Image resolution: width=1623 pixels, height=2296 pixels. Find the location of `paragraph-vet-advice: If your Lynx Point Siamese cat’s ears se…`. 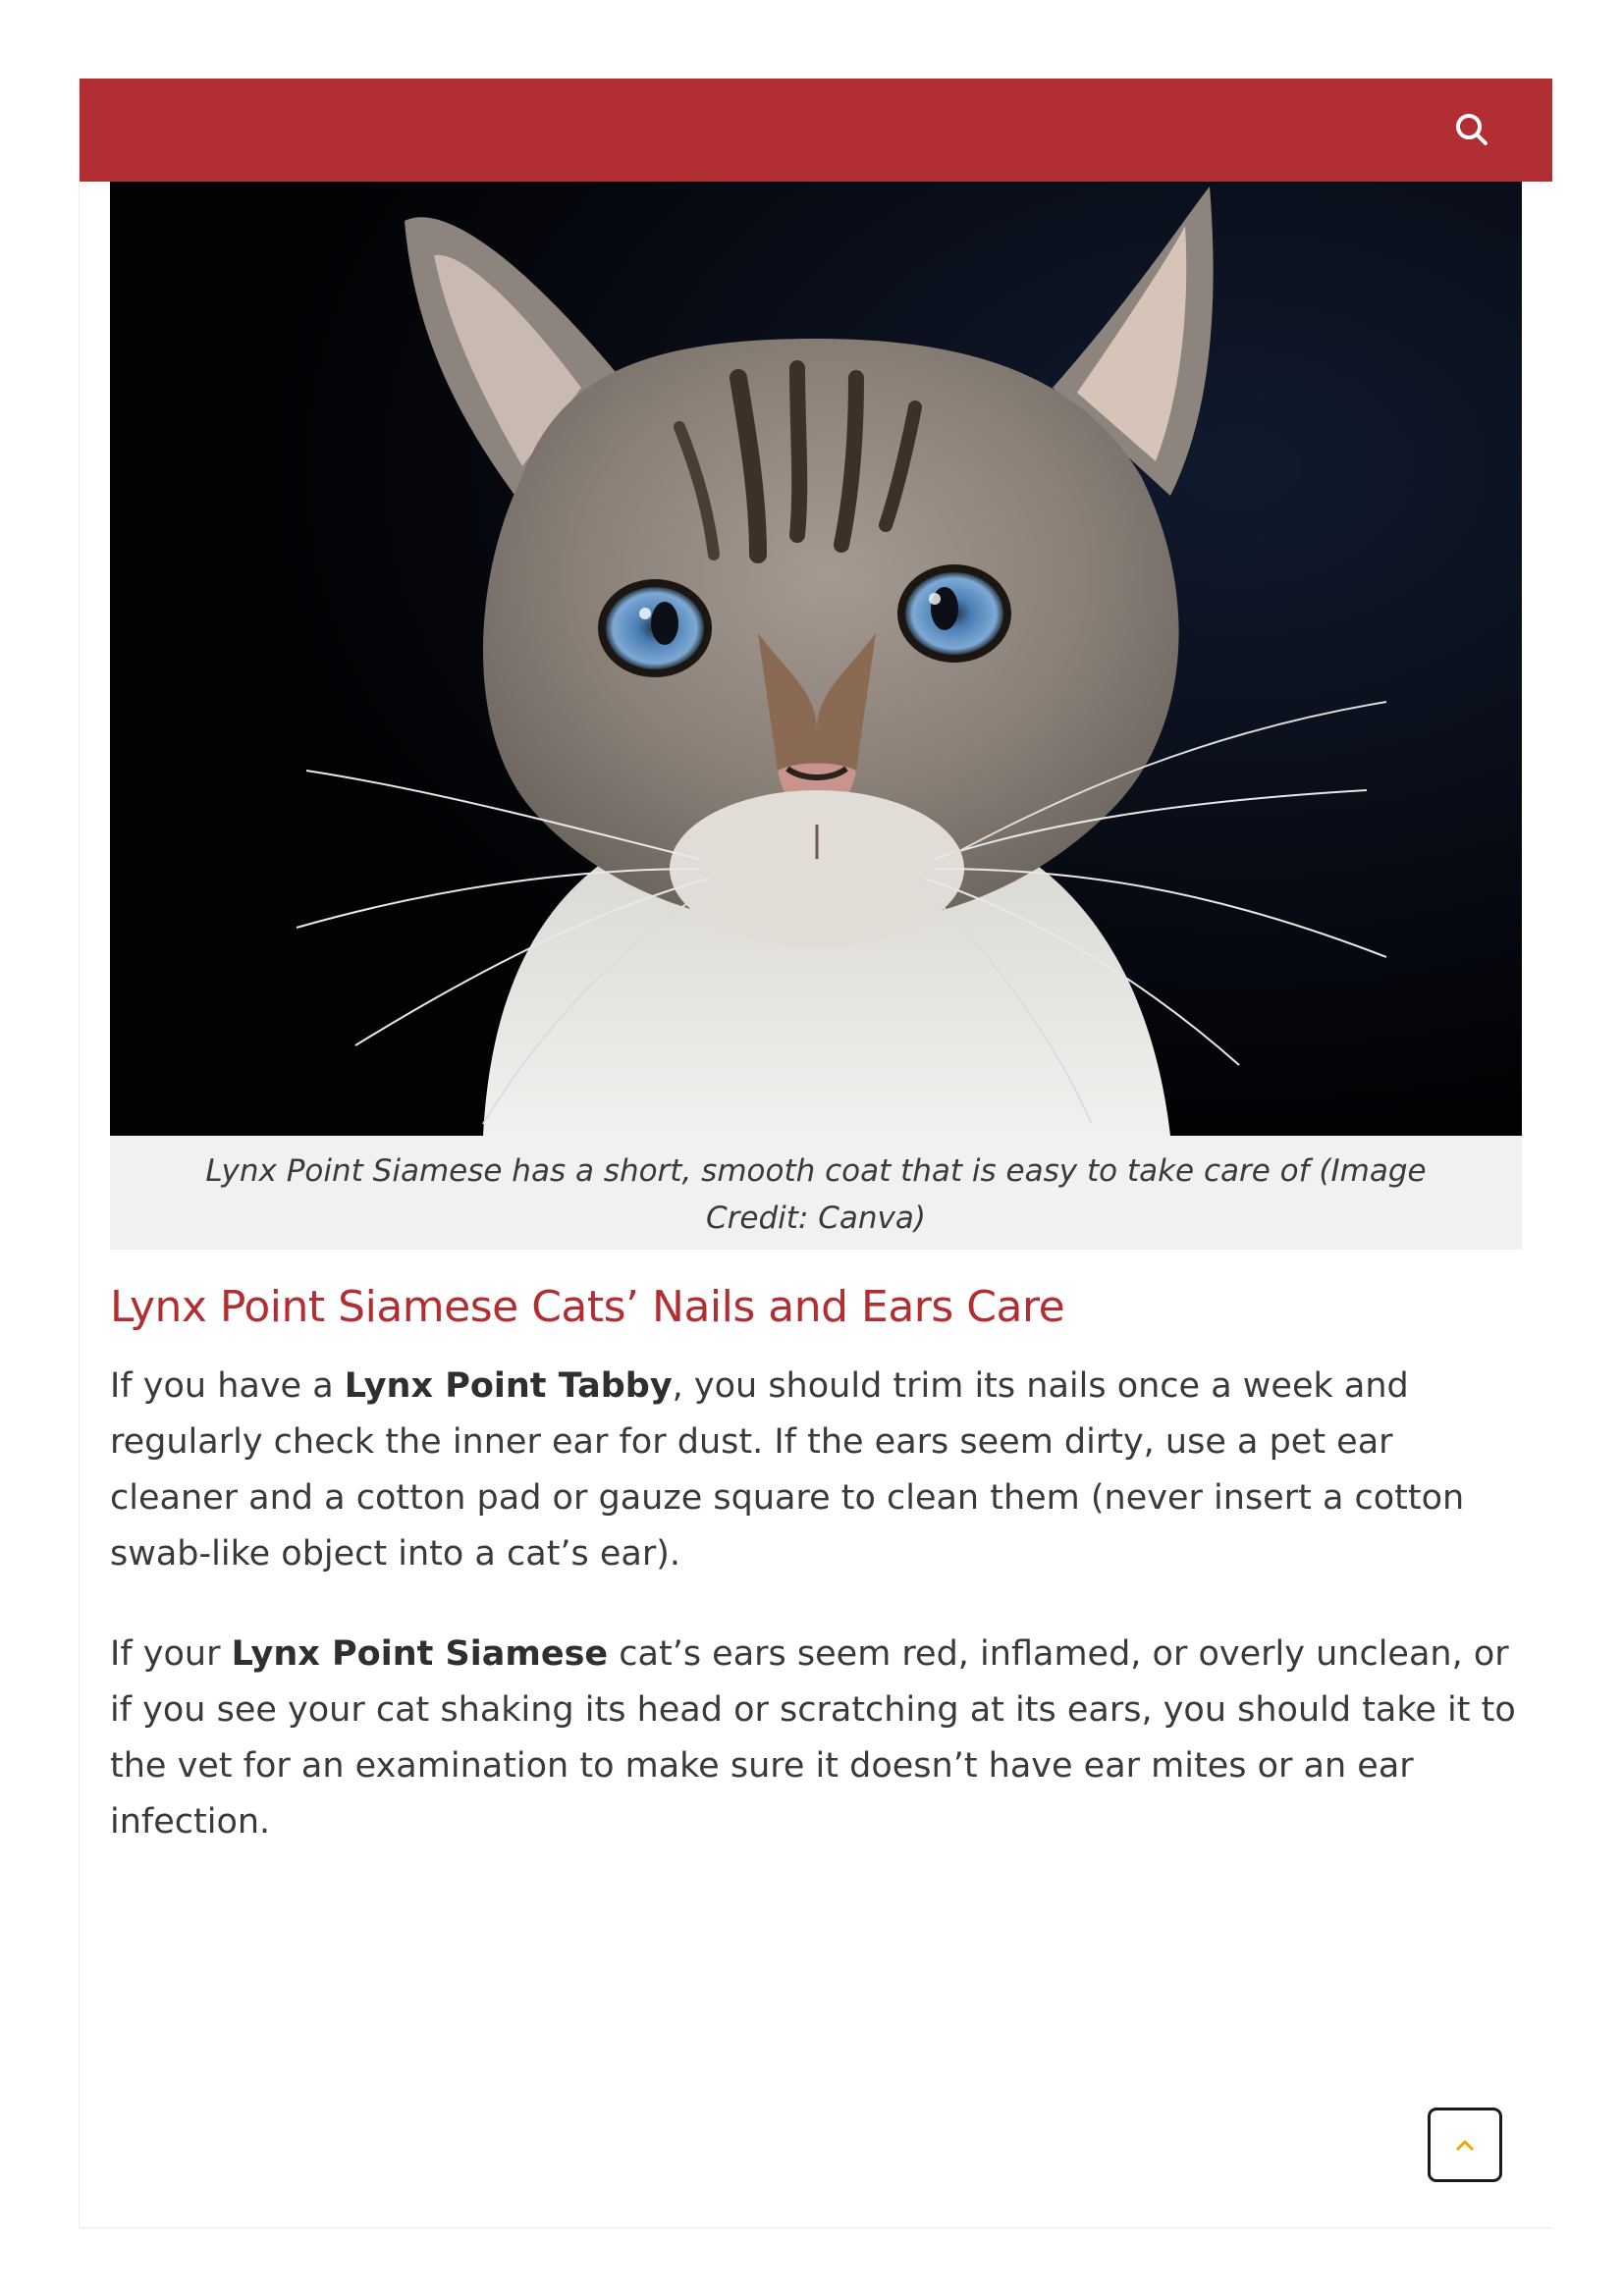

paragraph-vet-advice: If your Lynx Point Siamese cat’s ears se… is located at coordinates (817, 1738).